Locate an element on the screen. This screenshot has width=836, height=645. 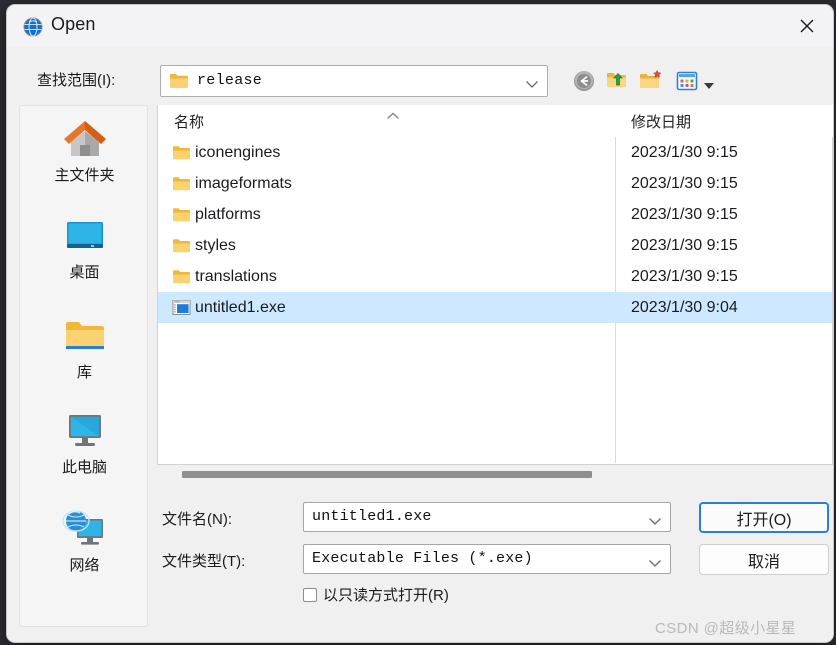
horizontal-scrollbar is located at coordinates (495, 475).